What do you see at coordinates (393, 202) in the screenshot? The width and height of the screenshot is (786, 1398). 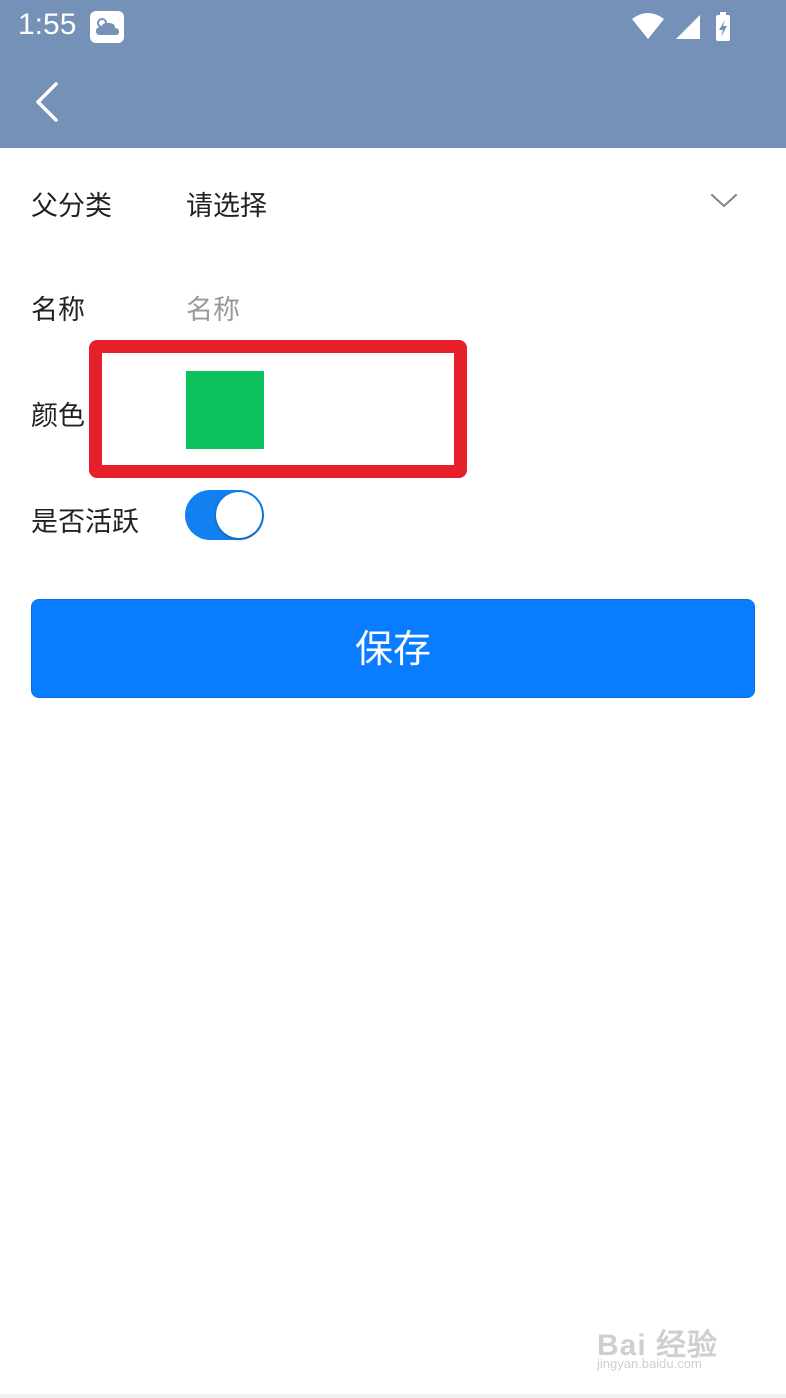 I see `parent-category-row: 父分类 请选择` at bounding box center [393, 202].